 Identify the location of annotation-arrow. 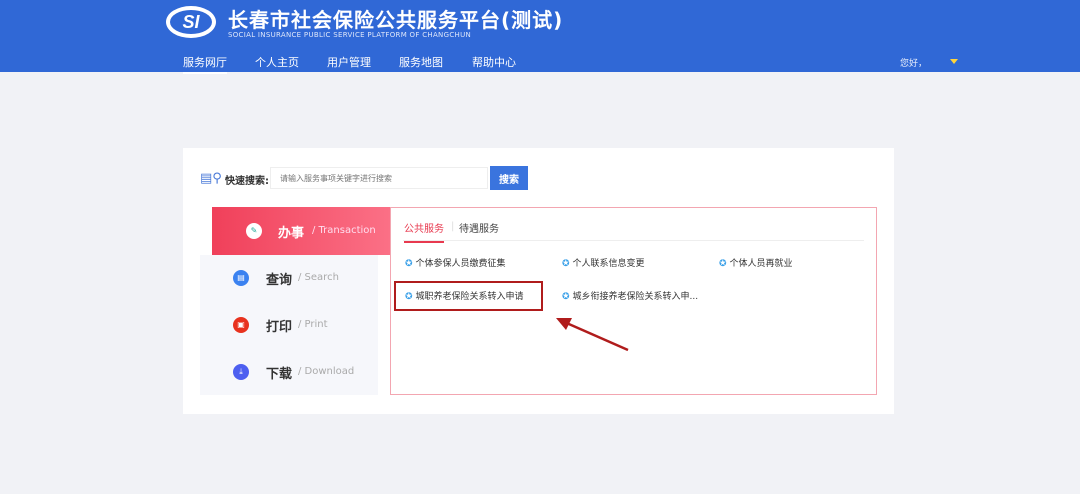
(592, 335).